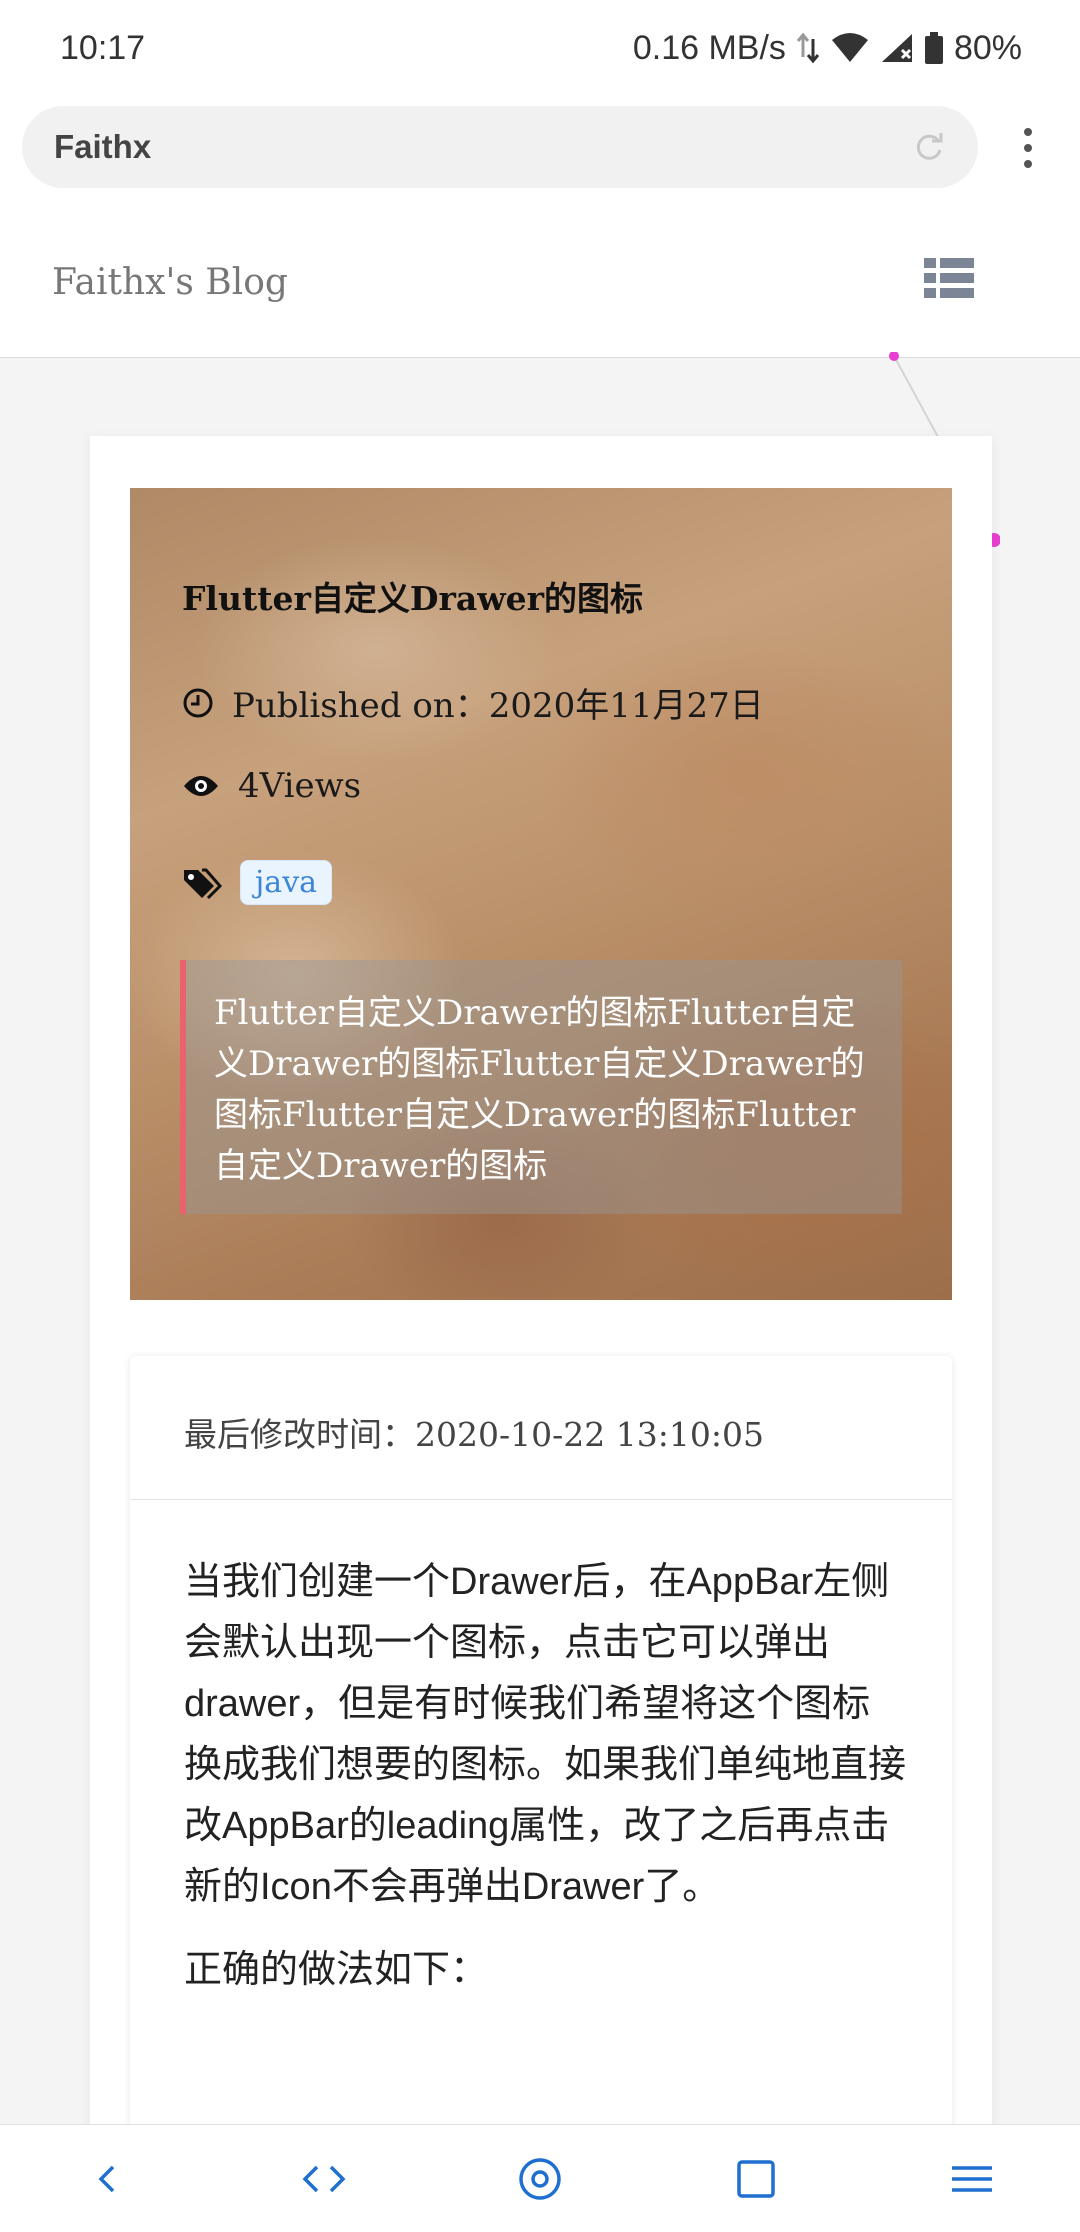 The height and width of the screenshot is (2232, 1080). I want to click on published-row: Published on：2020年11月27日, so click(473, 702).